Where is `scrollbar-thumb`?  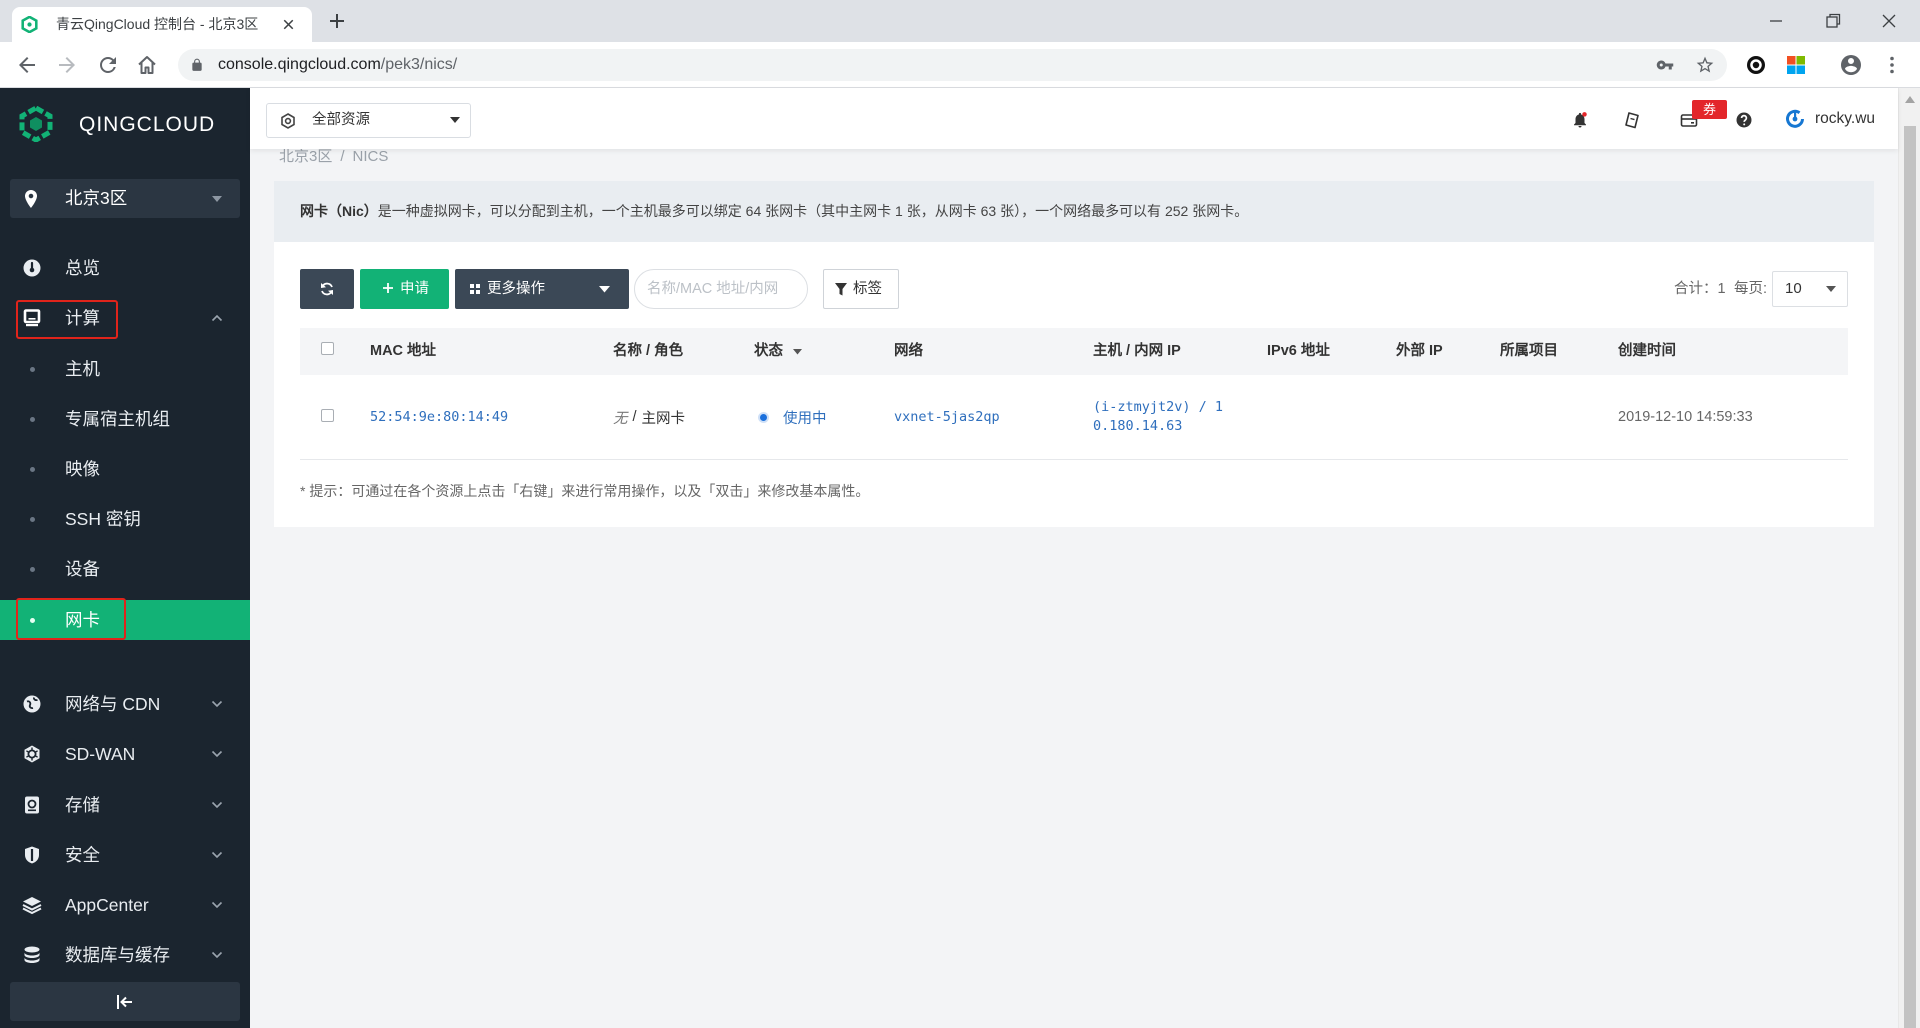 scrollbar-thumb is located at coordinates (1910, 577).